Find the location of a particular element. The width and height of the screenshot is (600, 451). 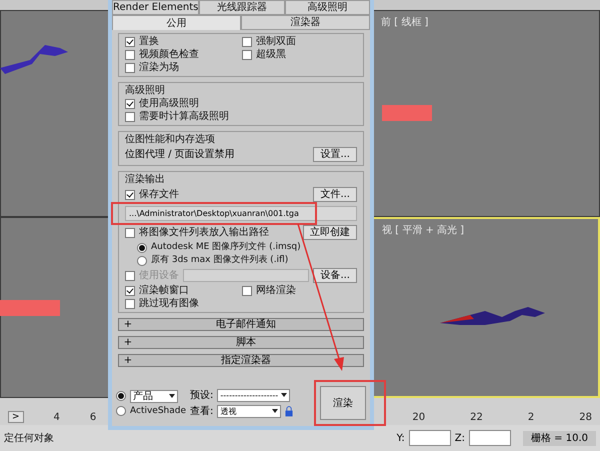

timeline-next-button: > is located at coordinates (16, 417).